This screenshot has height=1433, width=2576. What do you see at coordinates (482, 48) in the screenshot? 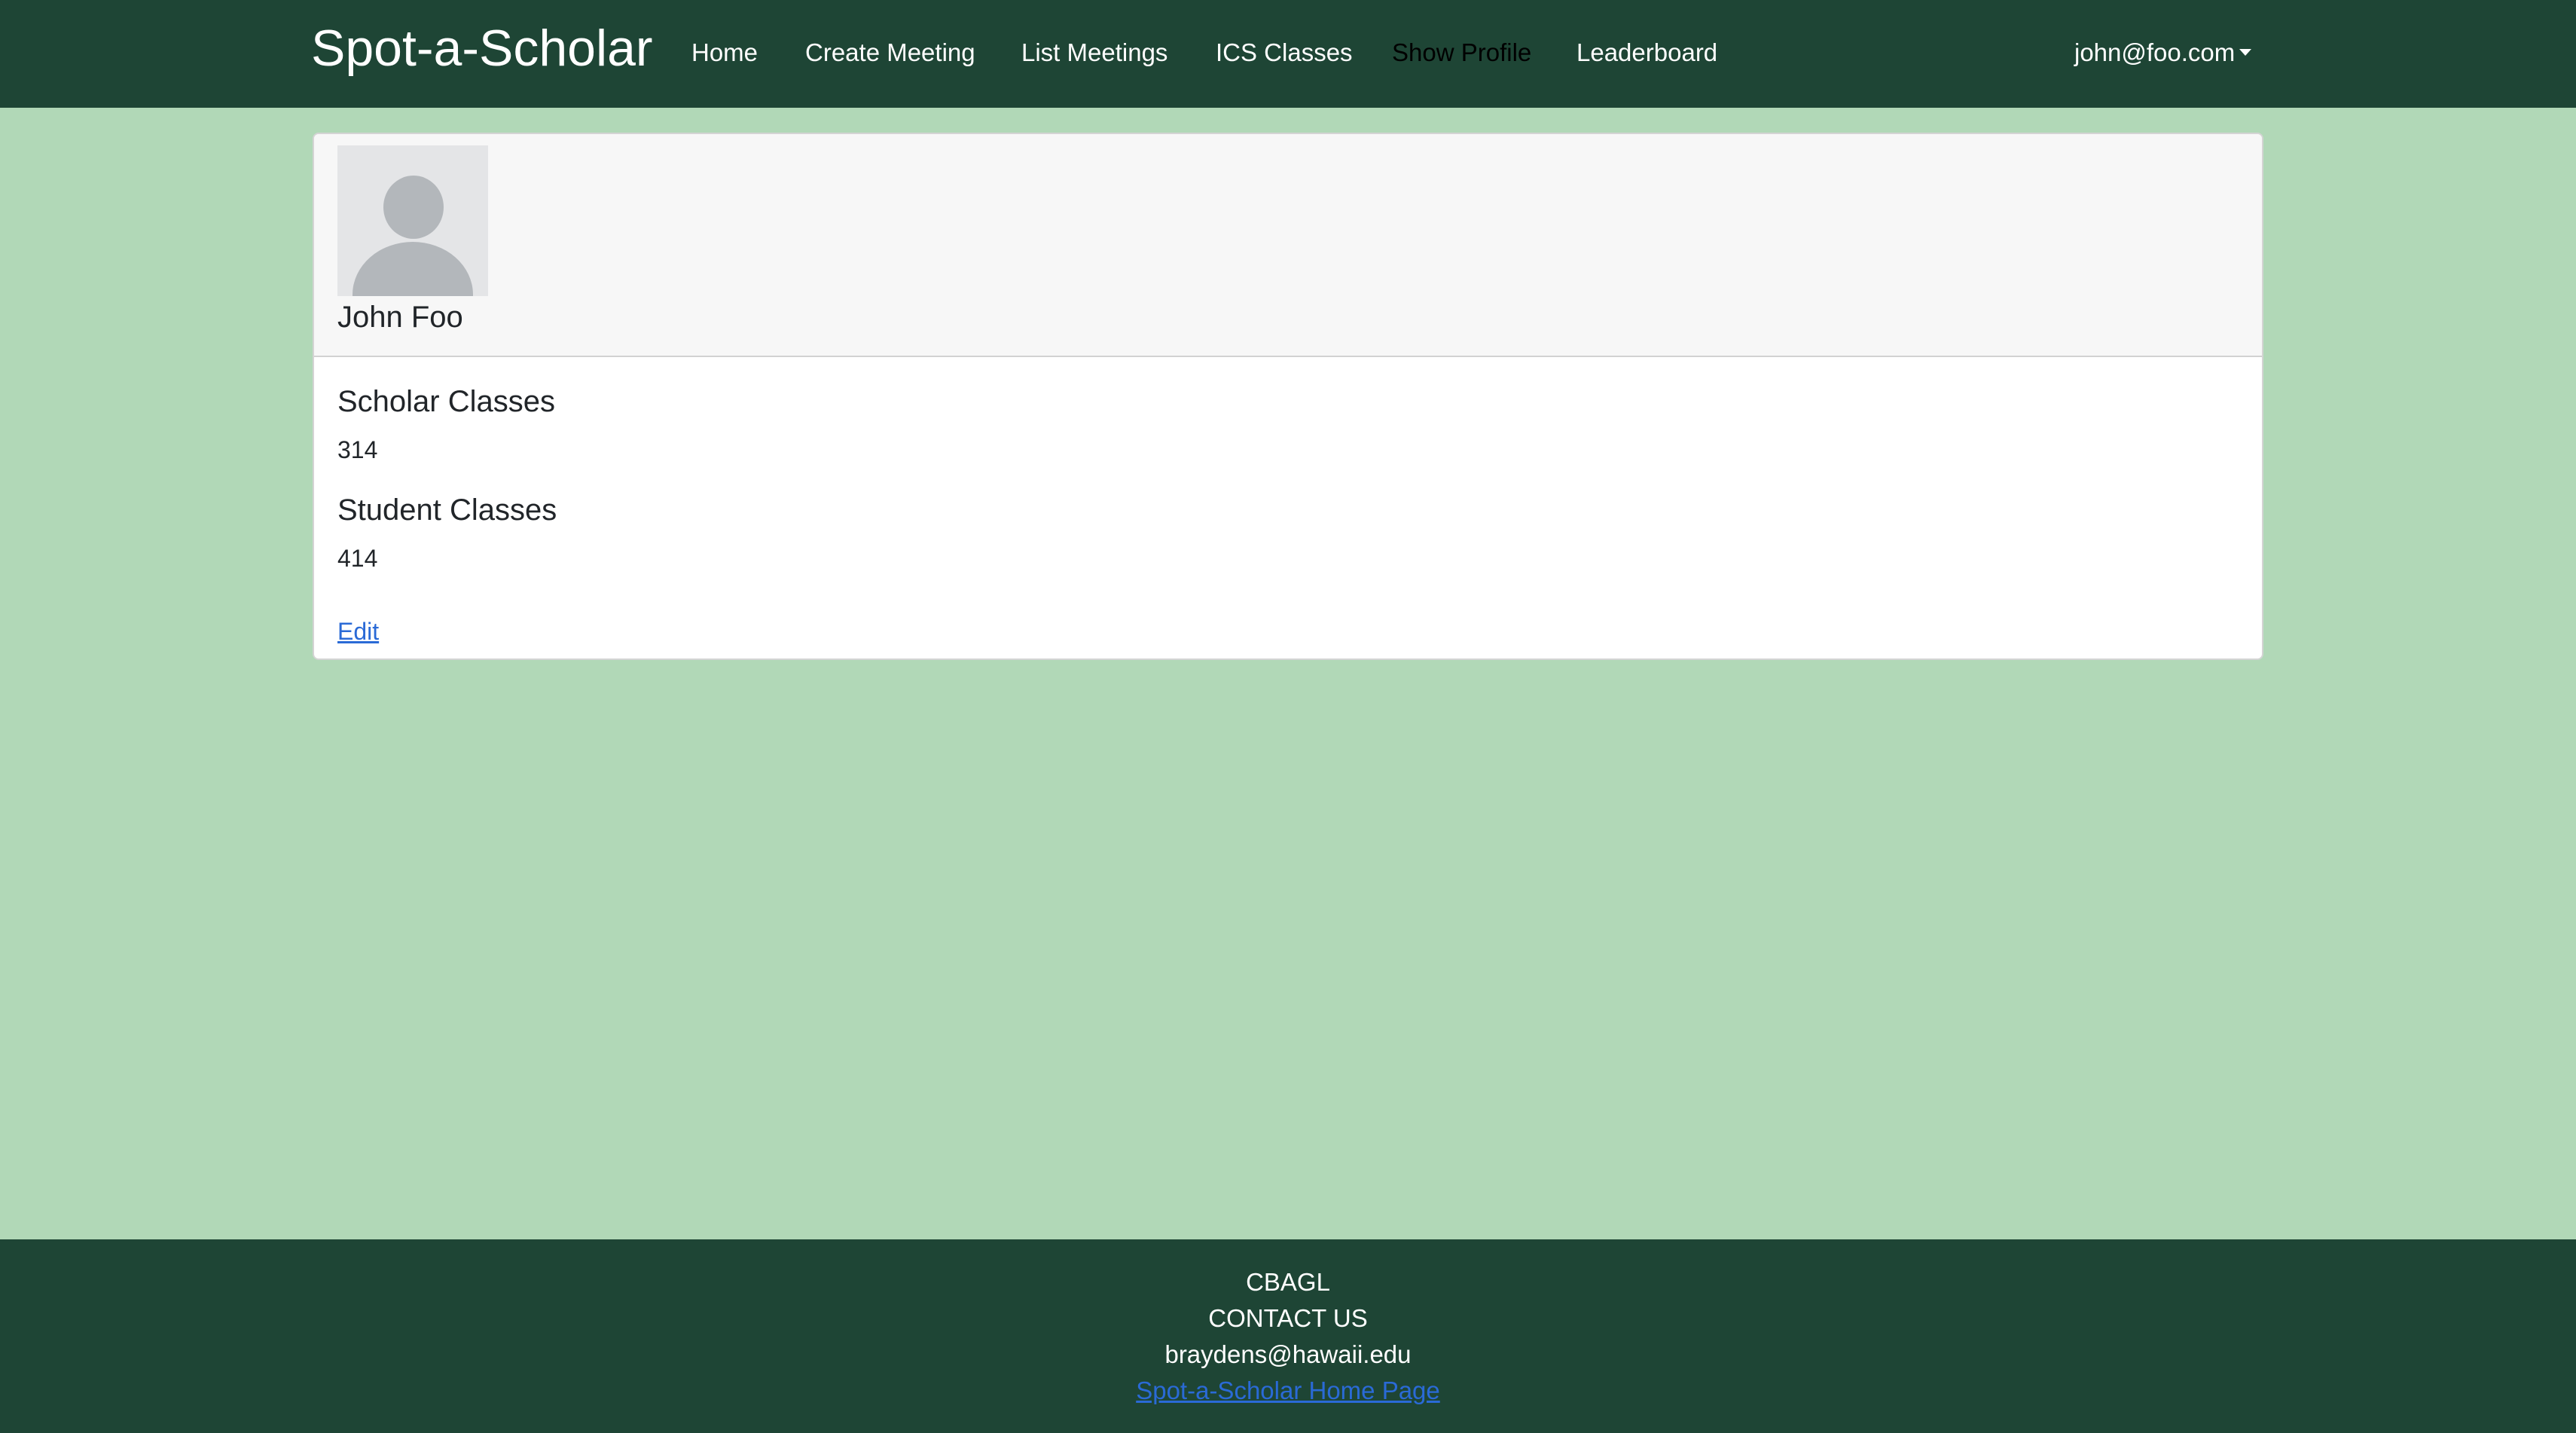
I see `brand-logo-link: Spot-a-Scholar` at bounding box center [482, 48].